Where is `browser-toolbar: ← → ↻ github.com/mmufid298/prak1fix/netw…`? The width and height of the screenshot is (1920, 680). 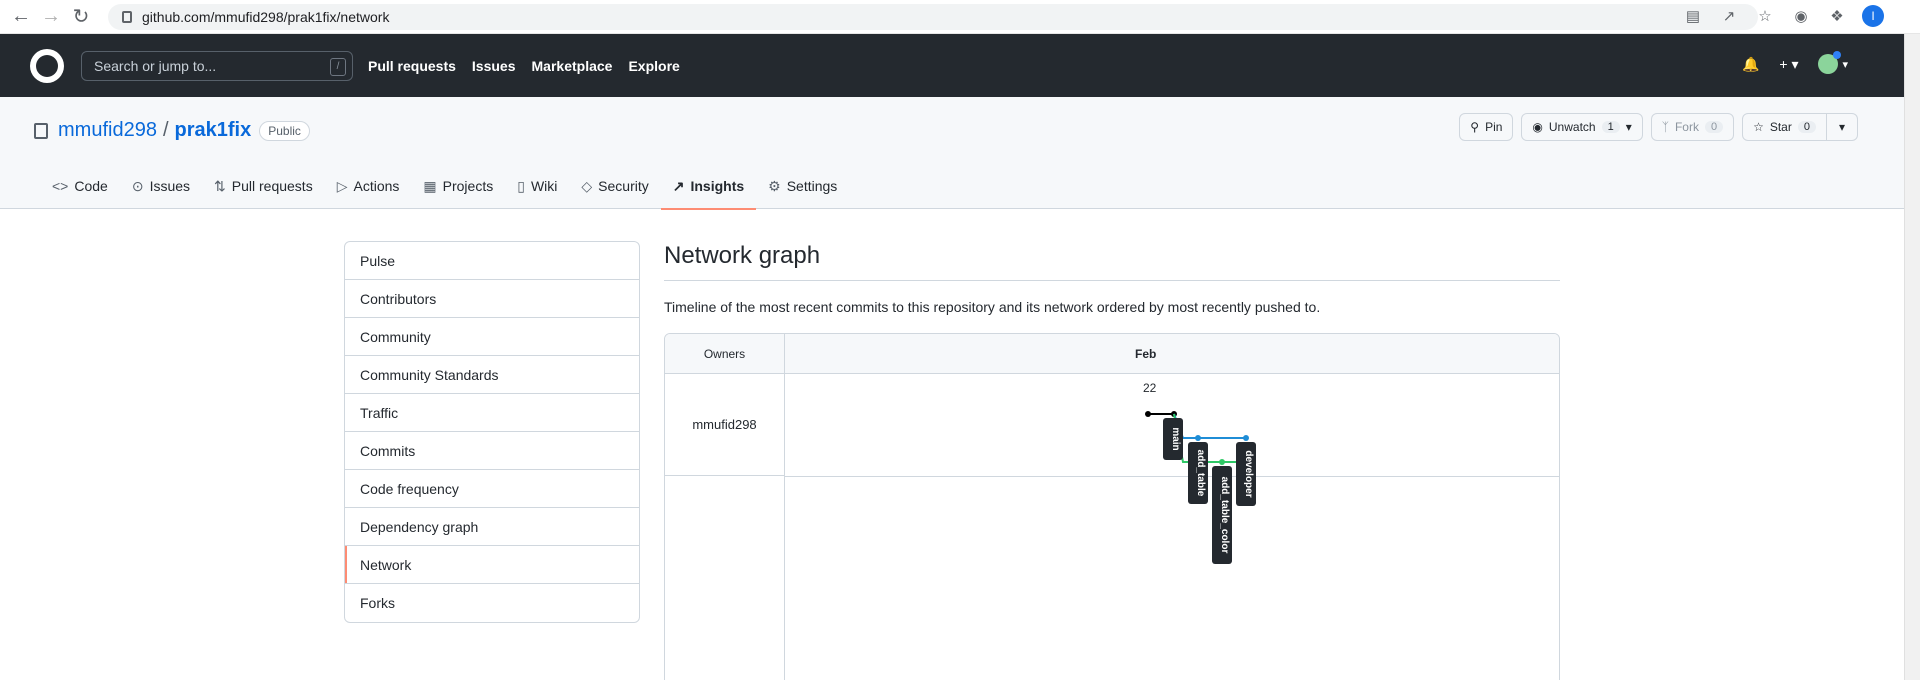 browser-toolbar: ← → ↻ github.com/mmufid298/prak1fix/netw… is located at coordinates (960, 17).